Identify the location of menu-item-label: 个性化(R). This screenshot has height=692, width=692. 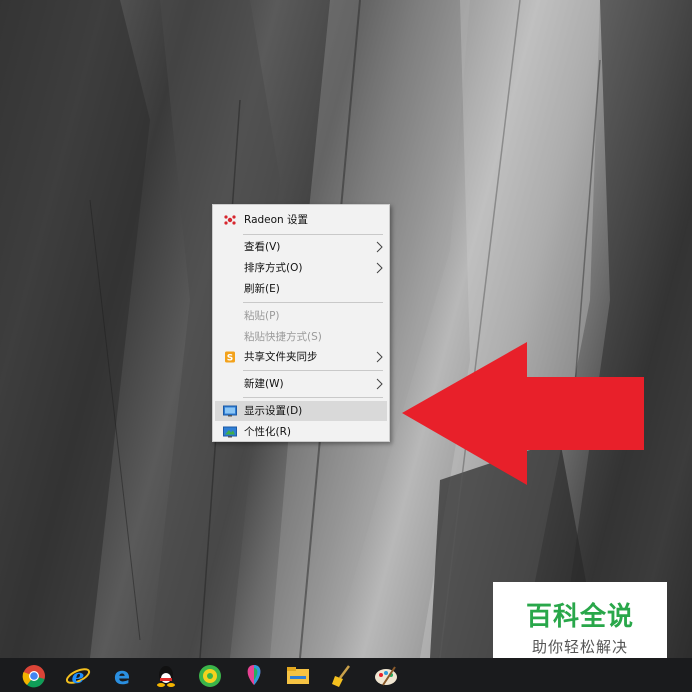
(267, 432).